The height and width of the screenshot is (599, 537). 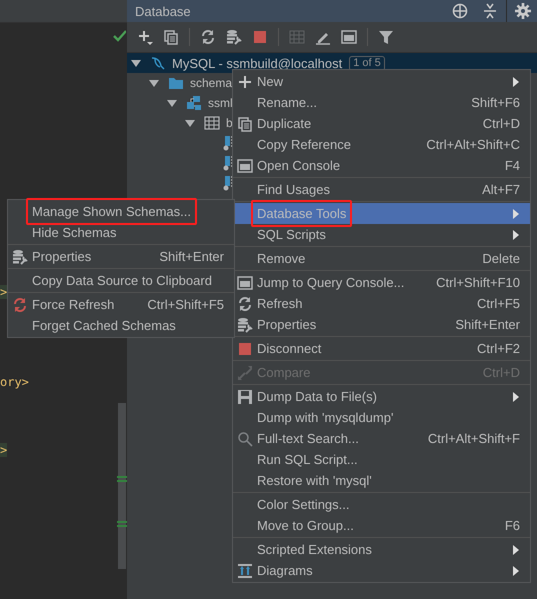 I want to click on shortcut-text: Ctrl+Alt+Shift+F, so click(x=474, y=438).